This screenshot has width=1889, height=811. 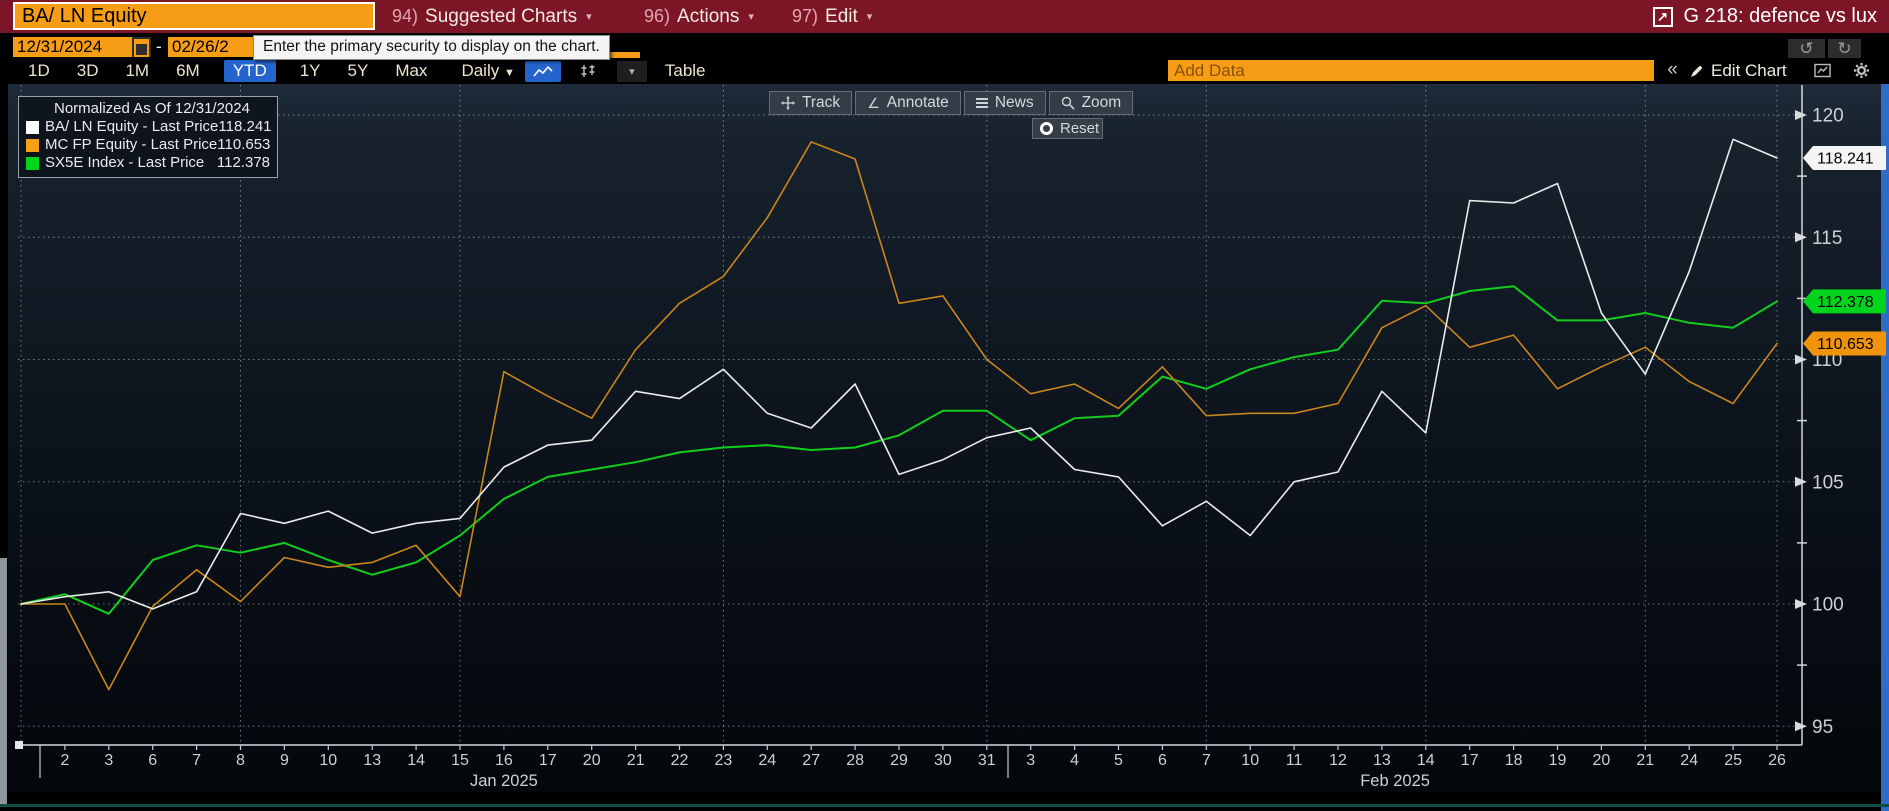 What do you see at coordinates (1118, 760) in the screenshot?
I see `x-tick-label: 5` at bounding box center [1118, 760].